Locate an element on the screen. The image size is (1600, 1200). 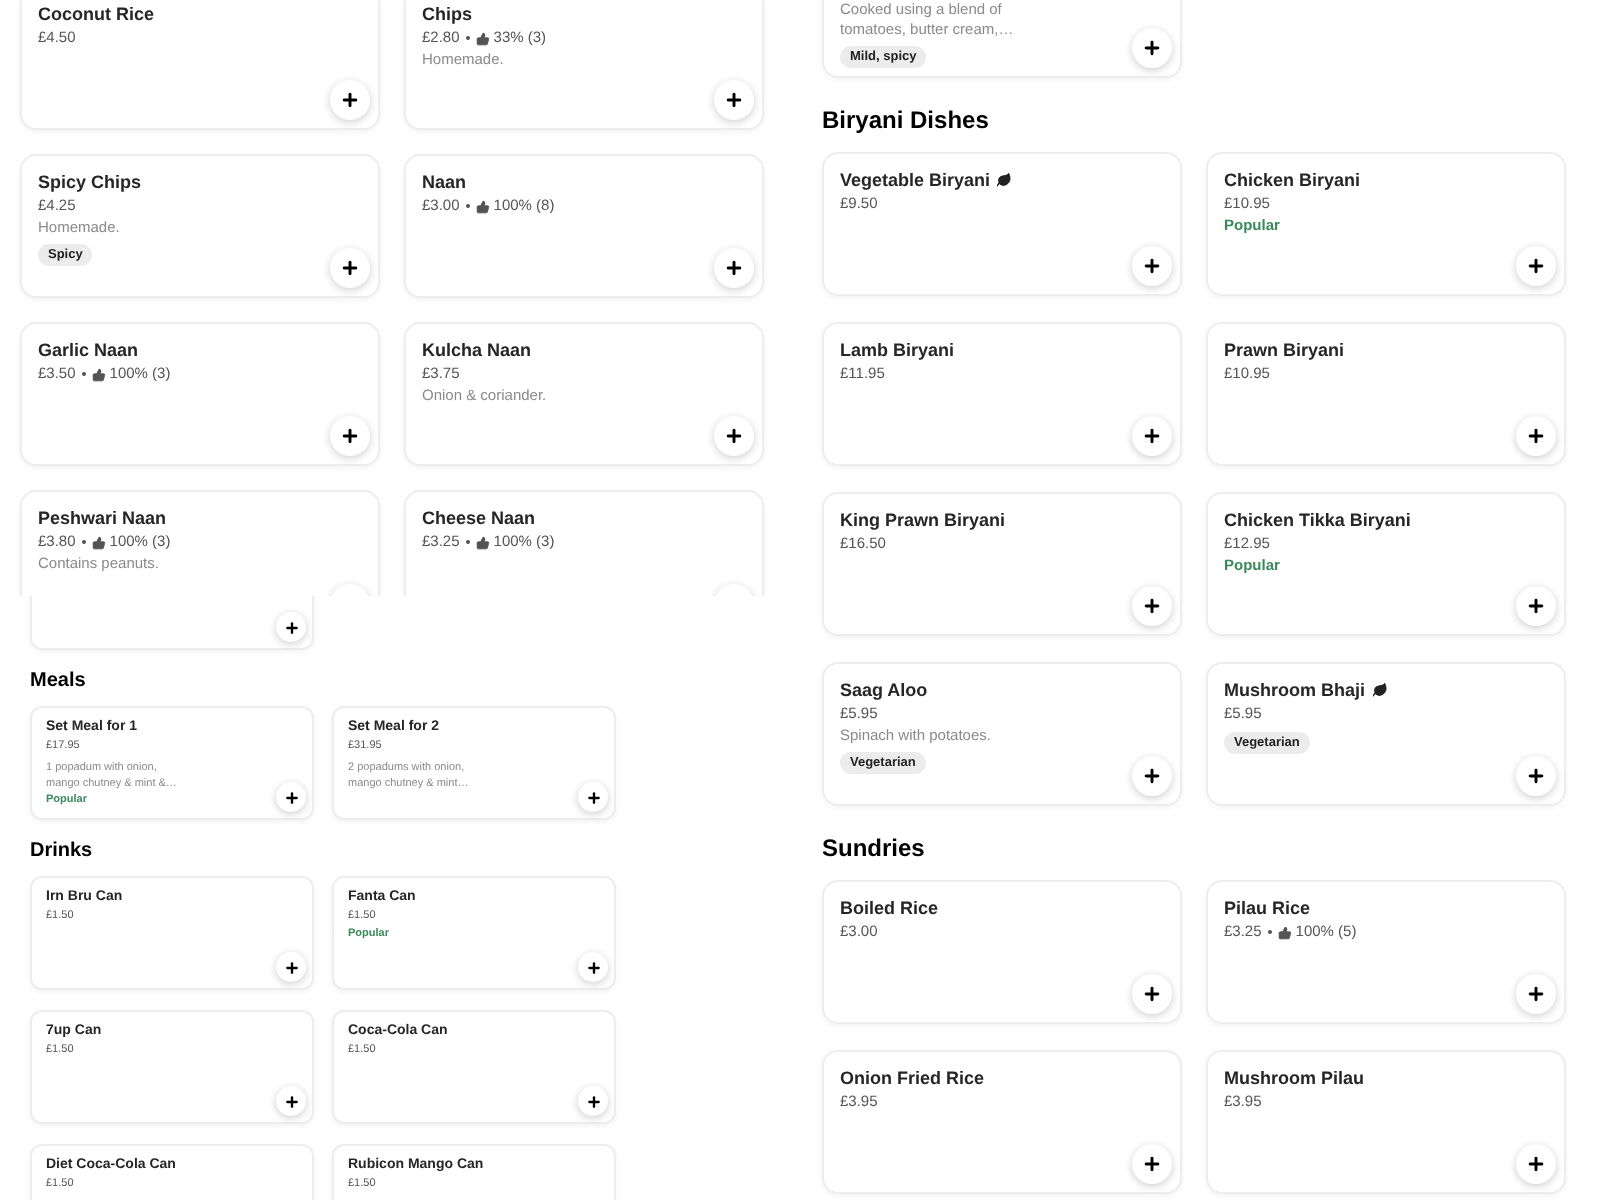
item-name: Chicken Tikka Biryani is located at coordinates (1317, 520).